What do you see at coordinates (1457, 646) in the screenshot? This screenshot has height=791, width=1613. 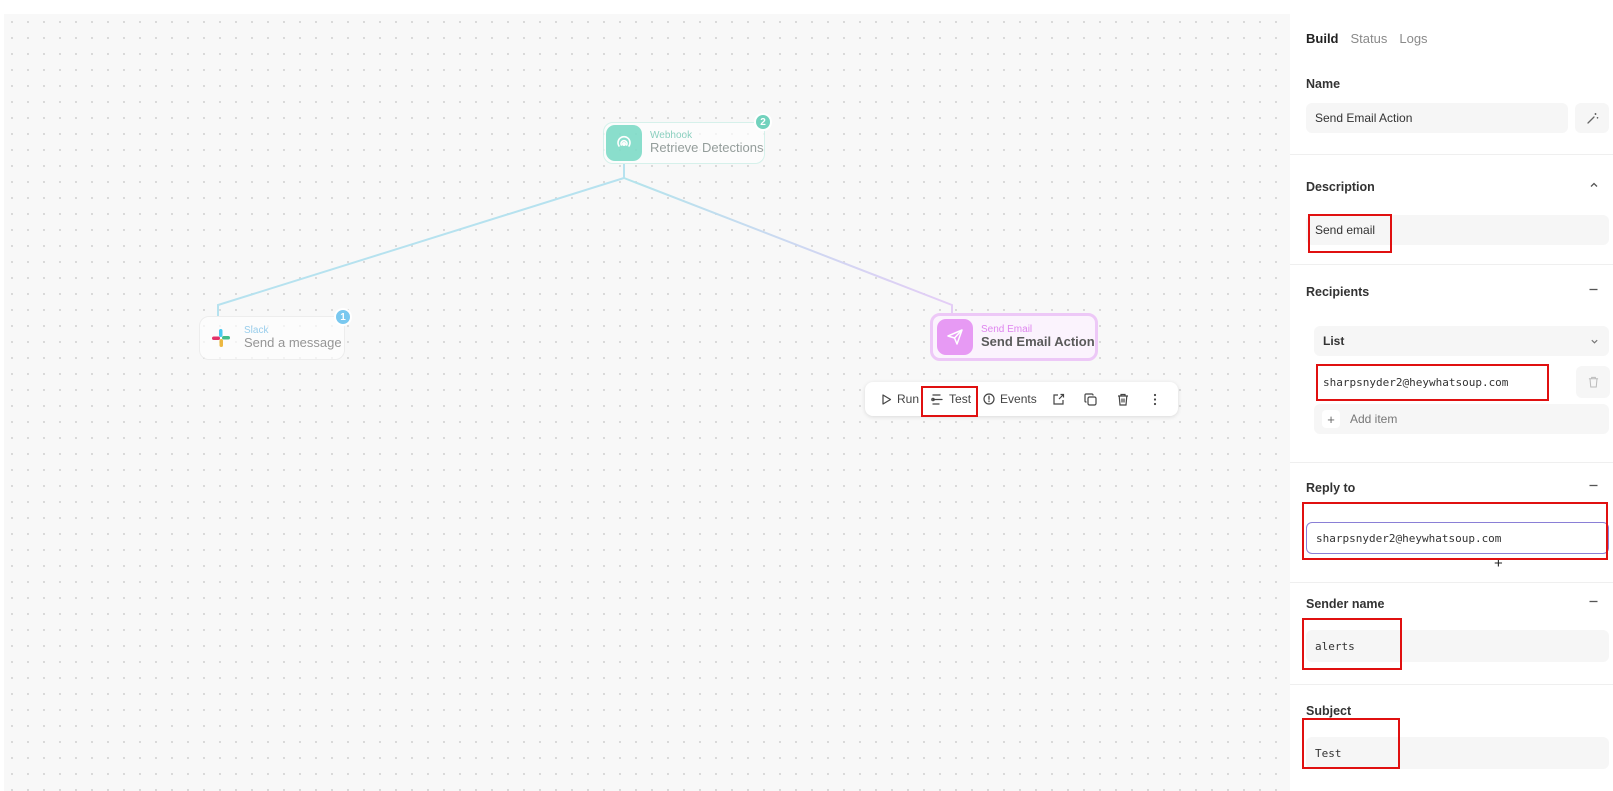 I see `sender-name-input: alerts` at bounding box center [1457, 646].